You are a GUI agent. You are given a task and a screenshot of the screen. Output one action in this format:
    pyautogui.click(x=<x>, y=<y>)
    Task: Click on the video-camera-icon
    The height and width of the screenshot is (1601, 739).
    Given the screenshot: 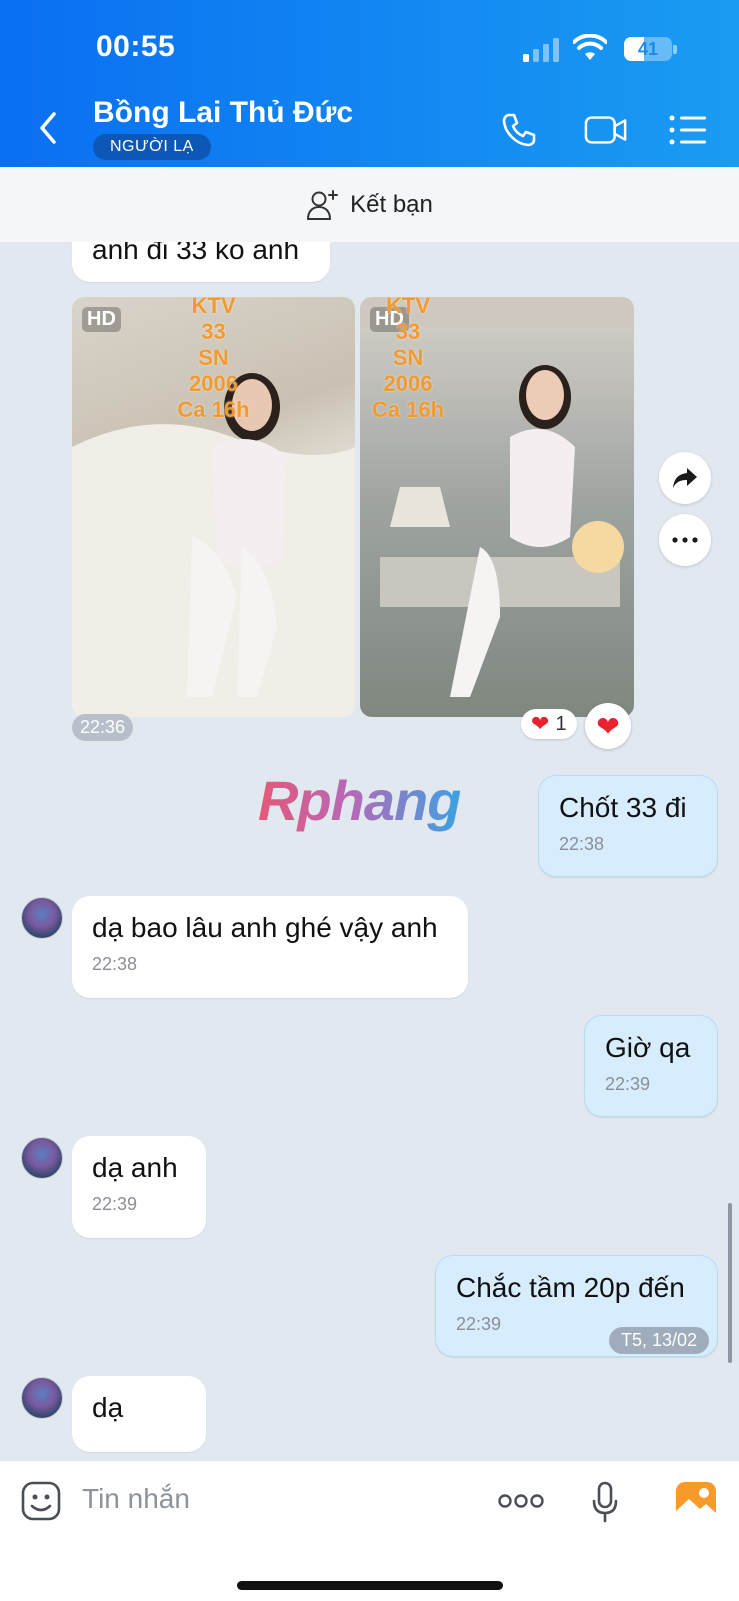 What is the action you would take?
    pyautogui.click(x=605, y=130)
    